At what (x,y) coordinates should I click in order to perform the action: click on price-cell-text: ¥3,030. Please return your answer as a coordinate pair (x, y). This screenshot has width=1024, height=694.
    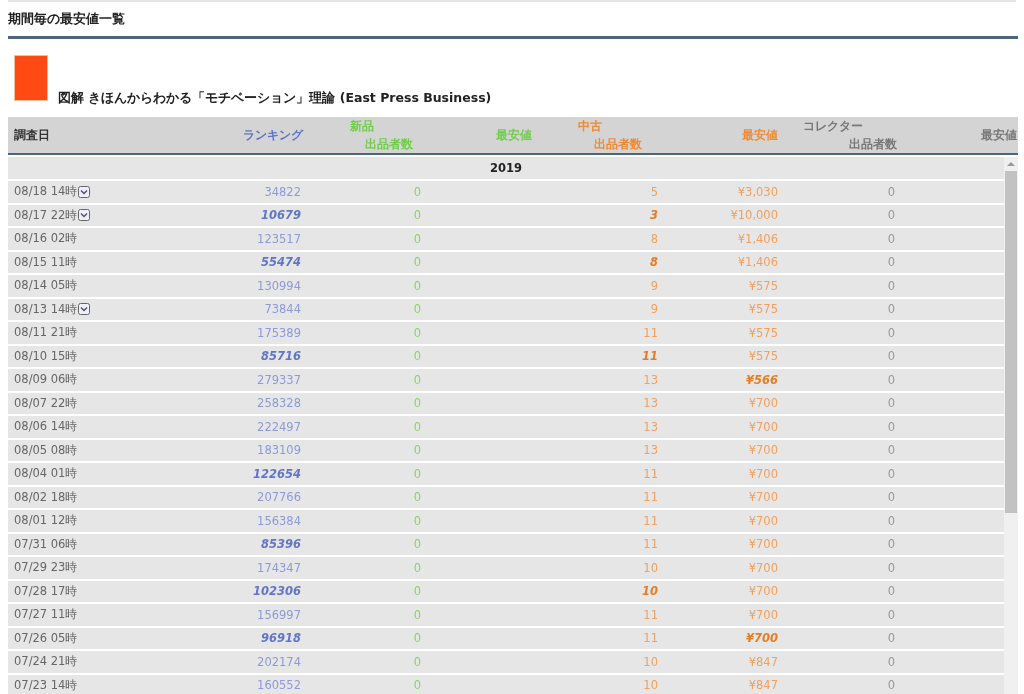
    Looking at the image, I should click on (758, 191).